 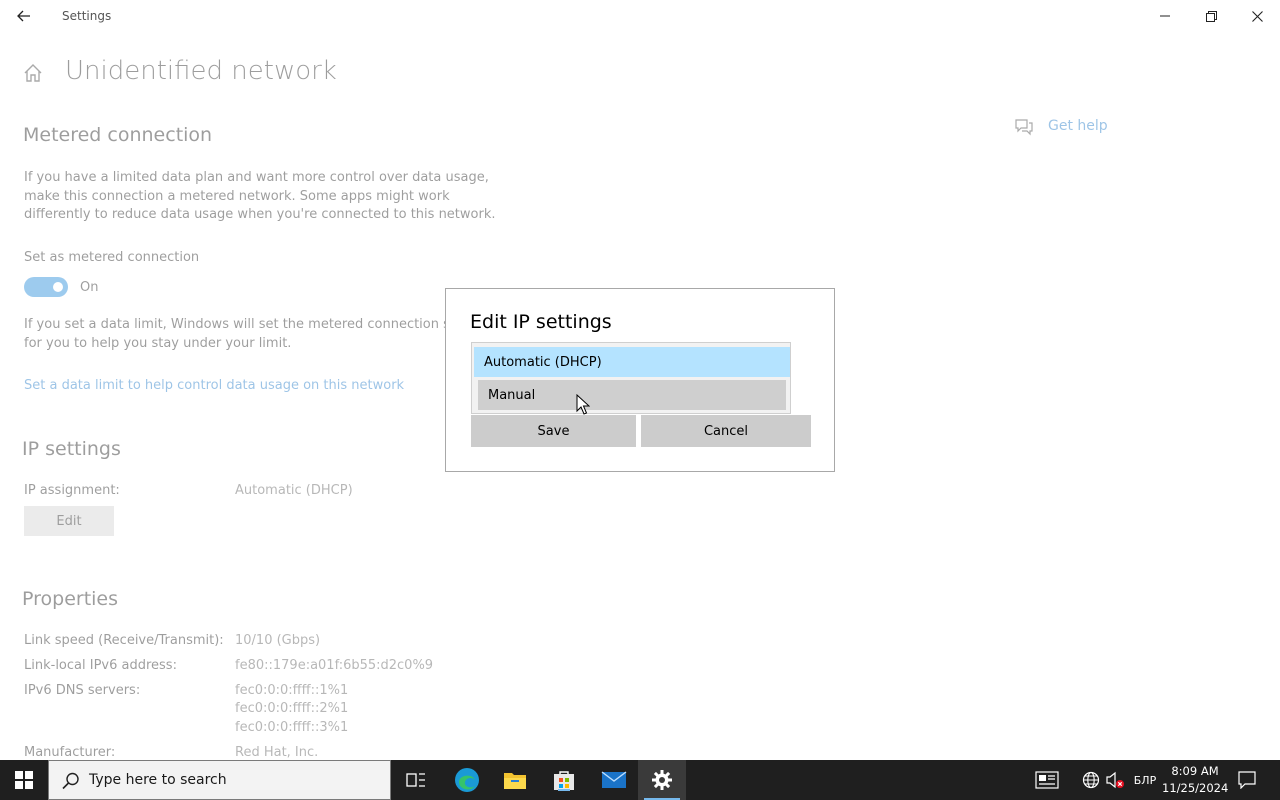 What do you see at coordinates (72, 490) in the screenshot?
I see `ip-assignment-label: IP assignment:` at bounding box center [72, 490].